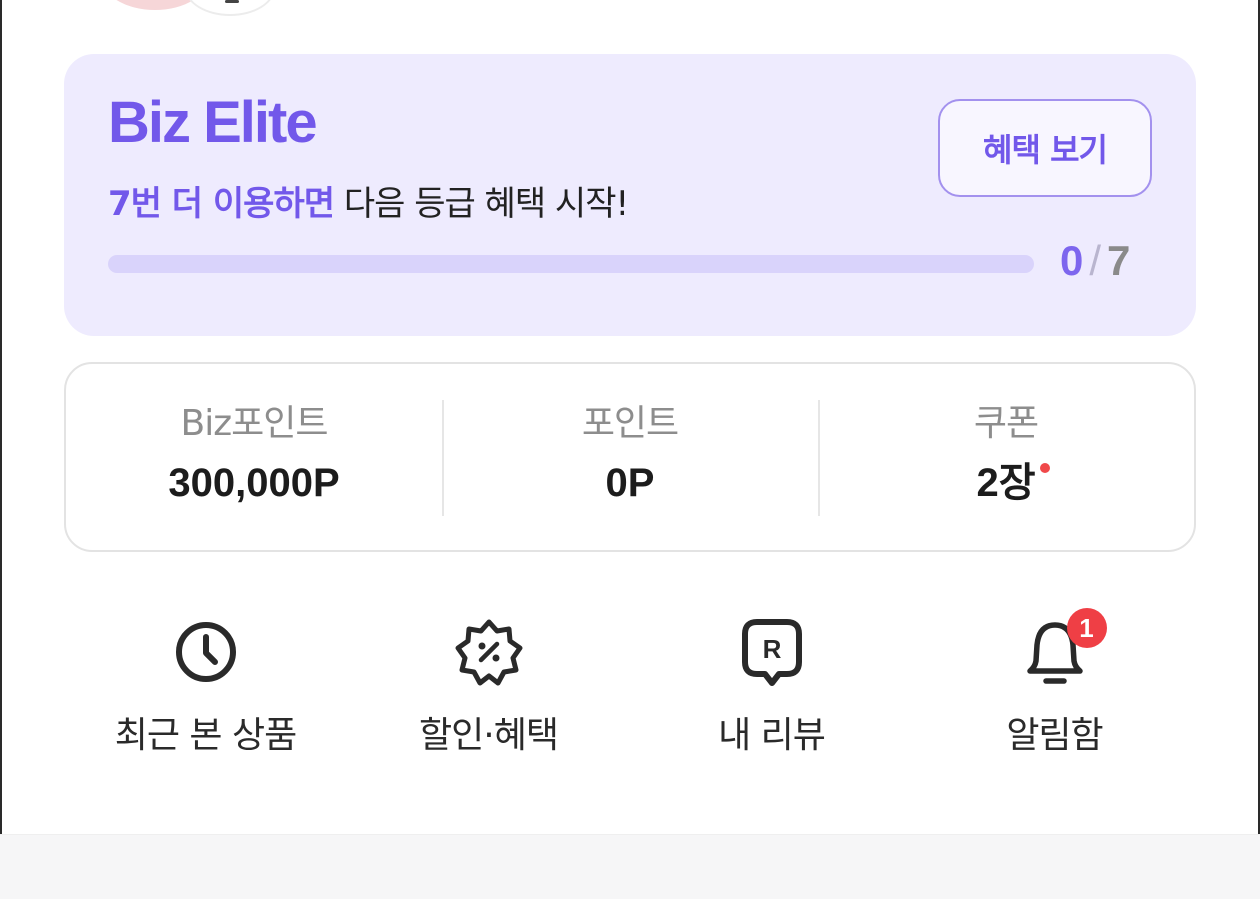 The image size is (1260, 899). I want to click on progress-total: 7, so click(1119, 260).